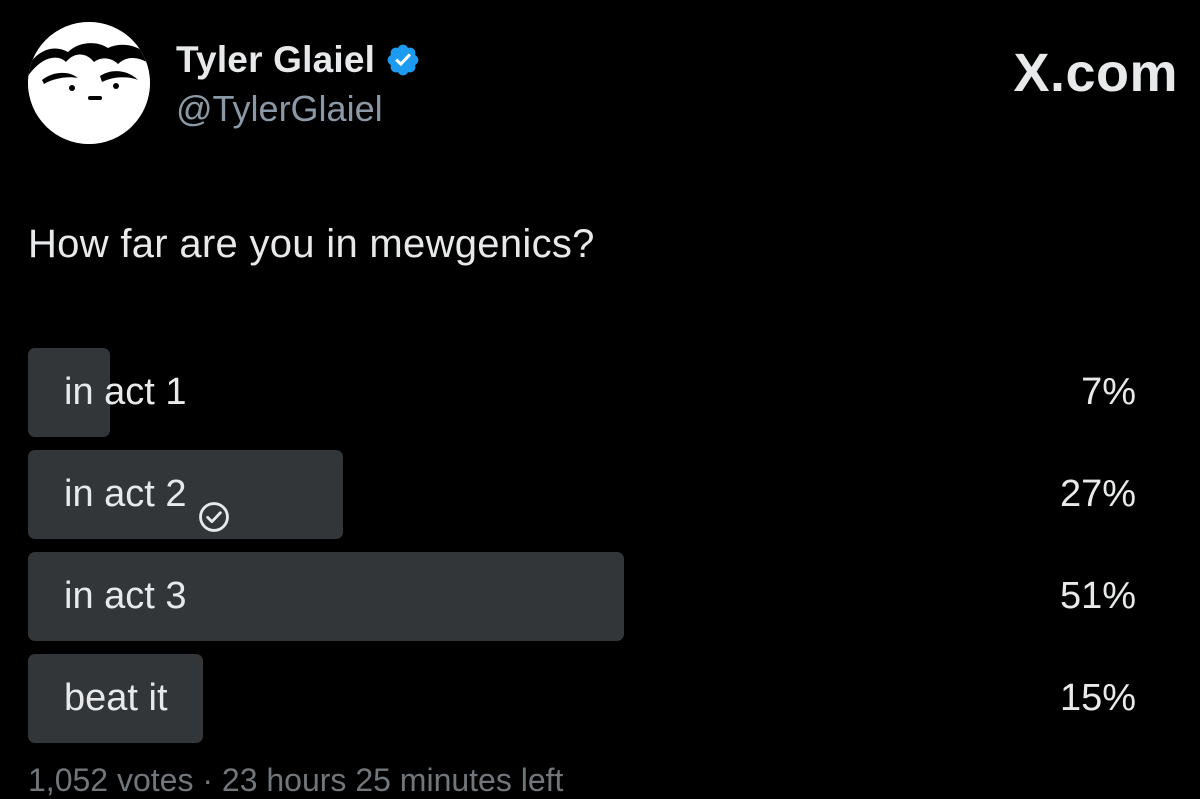 Image resolution: width=1200 pixels, height=799 pixels. Describe the element at coordinates (296, 780) in the screenshot. I see `poll-footer: 1,052 votes · 23 hours 25 minutes left` at that location.